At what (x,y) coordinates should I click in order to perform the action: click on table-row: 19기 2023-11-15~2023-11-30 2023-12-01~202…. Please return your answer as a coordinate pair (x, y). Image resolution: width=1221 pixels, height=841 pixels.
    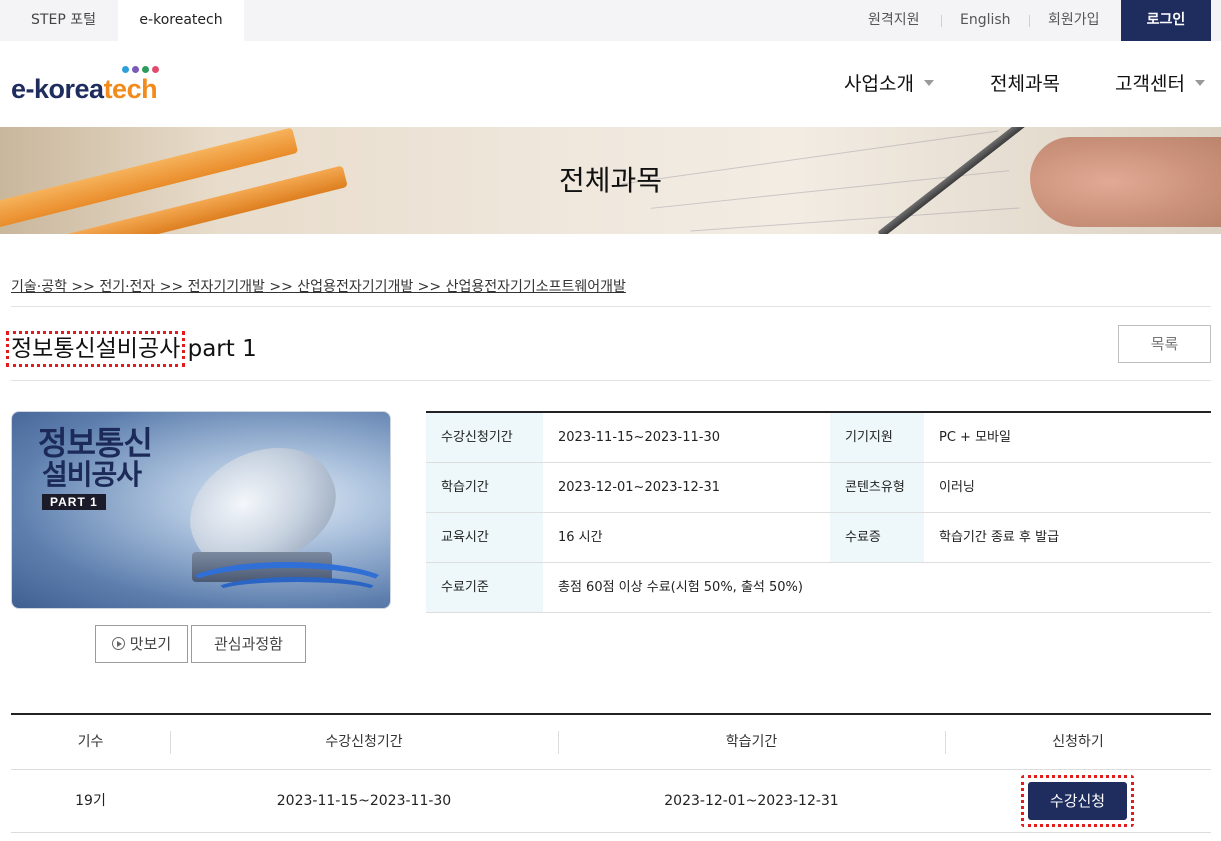
    Looking at the image, I should click on (611, 801).